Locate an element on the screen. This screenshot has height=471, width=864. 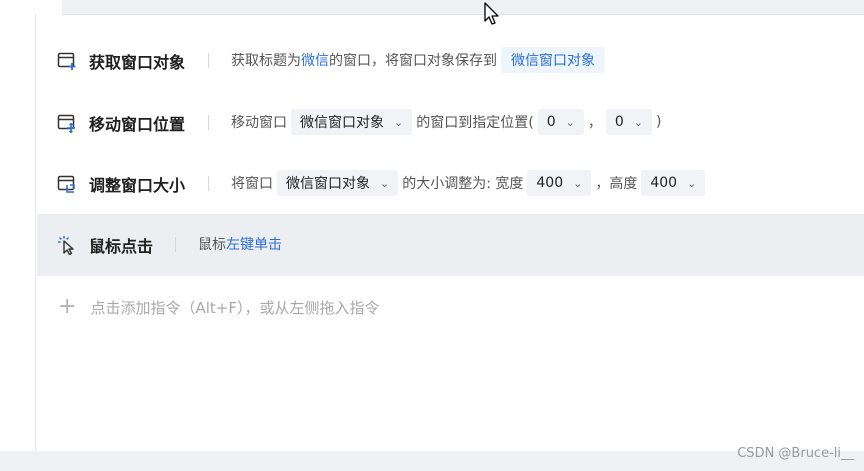
mouse-click-icon is located at coordinates (66, 245).